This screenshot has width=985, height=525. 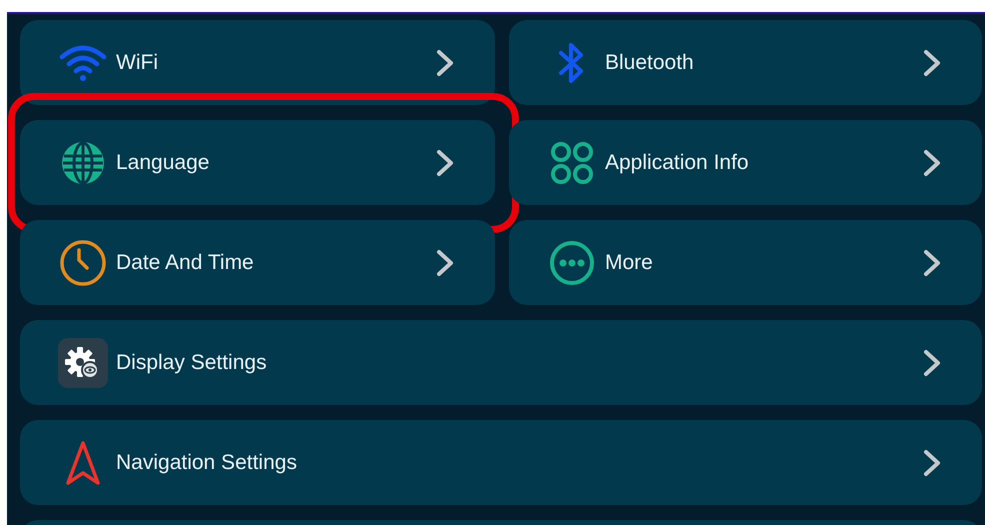 I want to click on settings-item: Application Info, so click(x=745, y=162).